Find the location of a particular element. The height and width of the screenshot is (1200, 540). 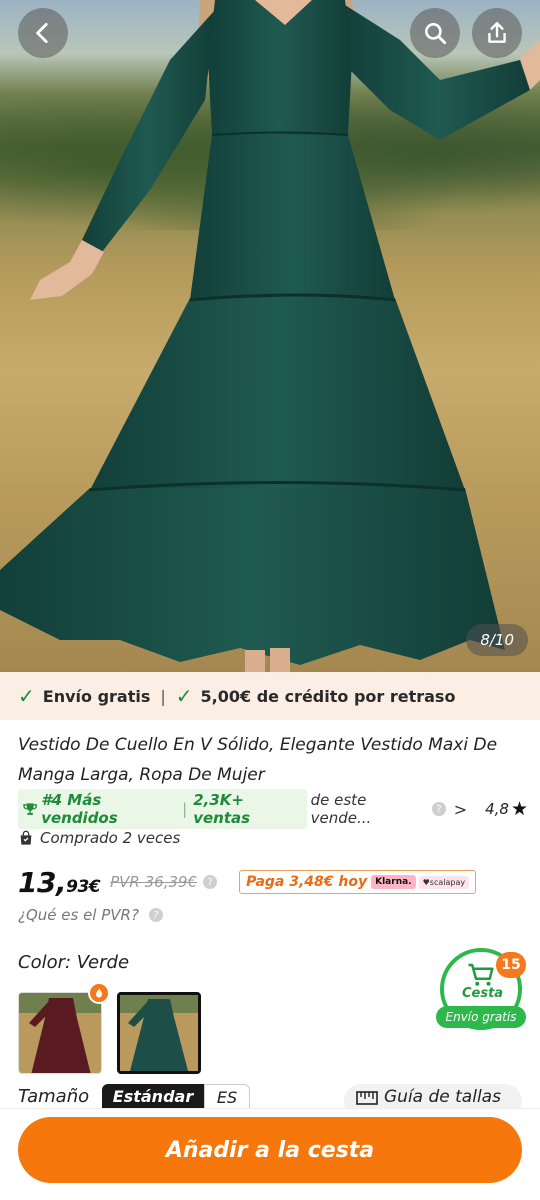

trophy-icon is located at coordinates (30, 808).